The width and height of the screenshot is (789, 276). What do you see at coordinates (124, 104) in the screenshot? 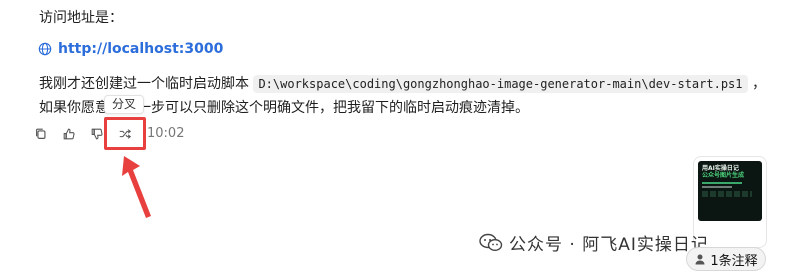
I see `fork-tooltip: 分叉` at bounding box center [124, 104].